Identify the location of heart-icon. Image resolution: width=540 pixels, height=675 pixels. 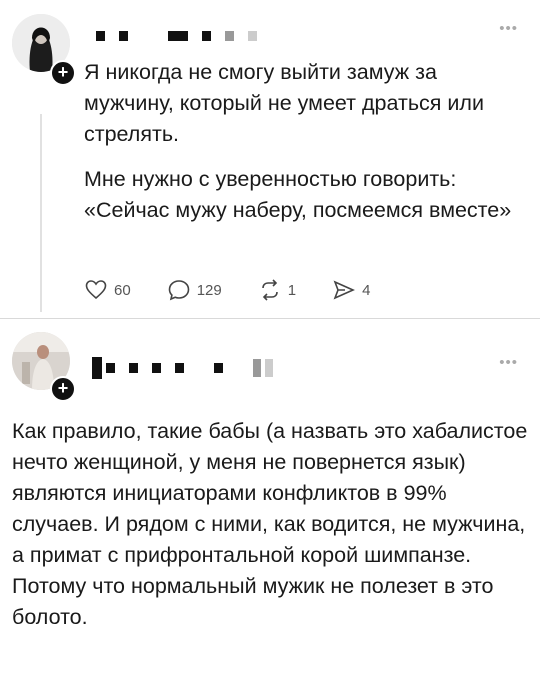
(96, 290).